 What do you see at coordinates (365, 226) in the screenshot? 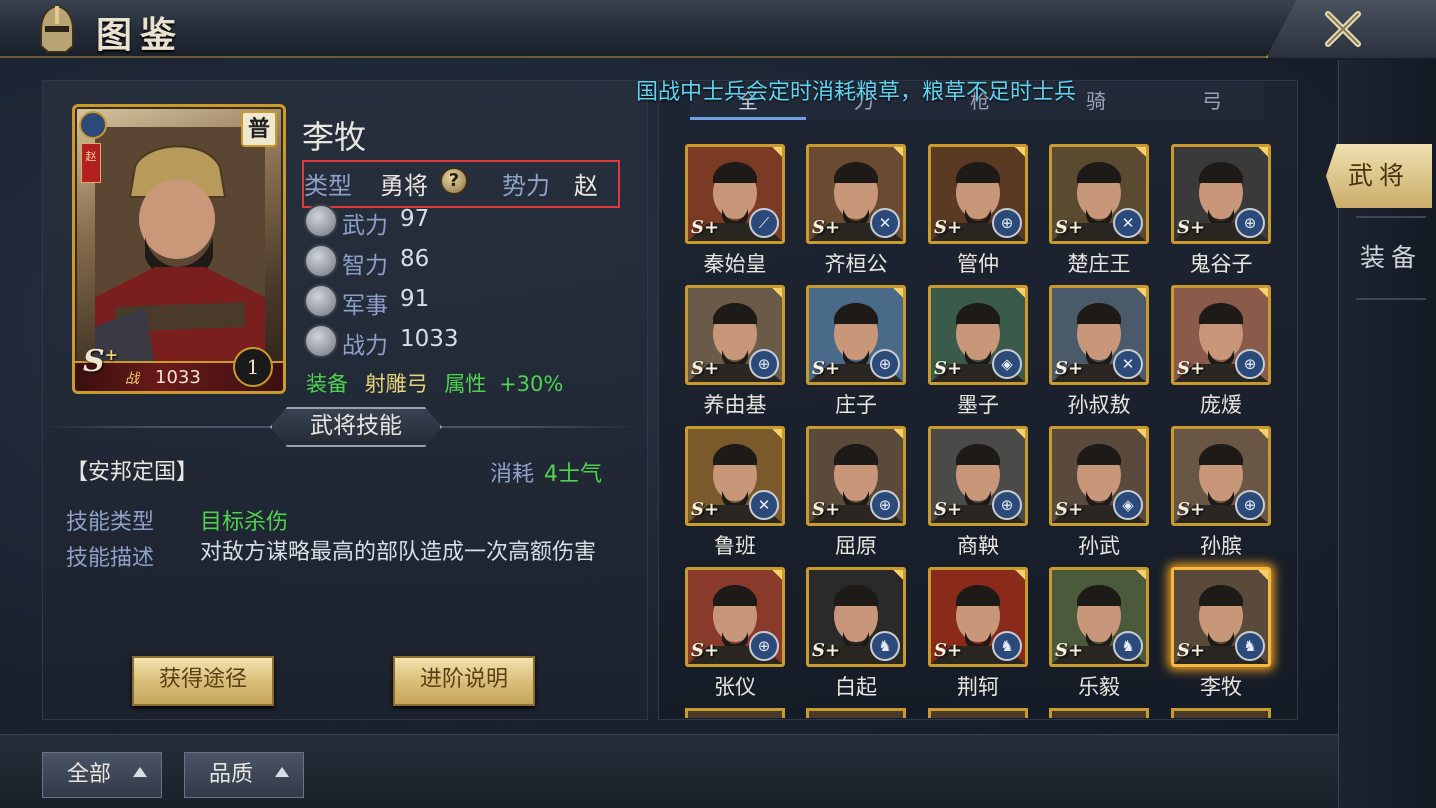
I see `stat-label: 武力` at bounding box center [365, 226].